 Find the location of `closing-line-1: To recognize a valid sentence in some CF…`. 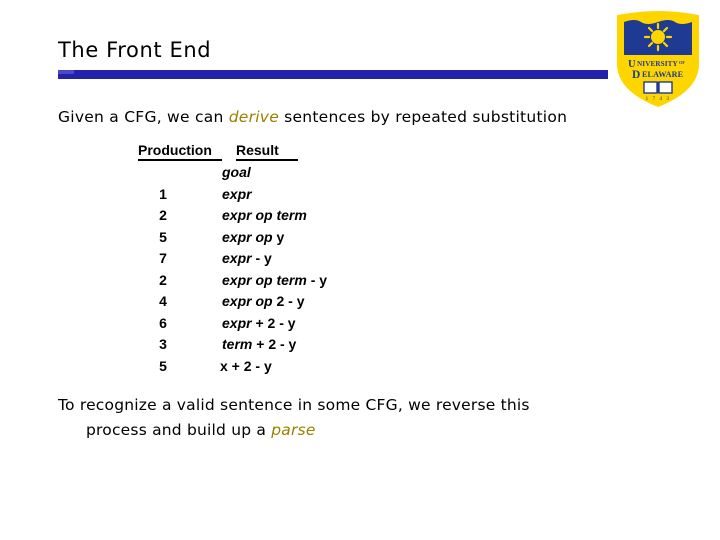

closing-line-1: To recognize a valid sentence in some CF… is located at coordinates (294, 405).